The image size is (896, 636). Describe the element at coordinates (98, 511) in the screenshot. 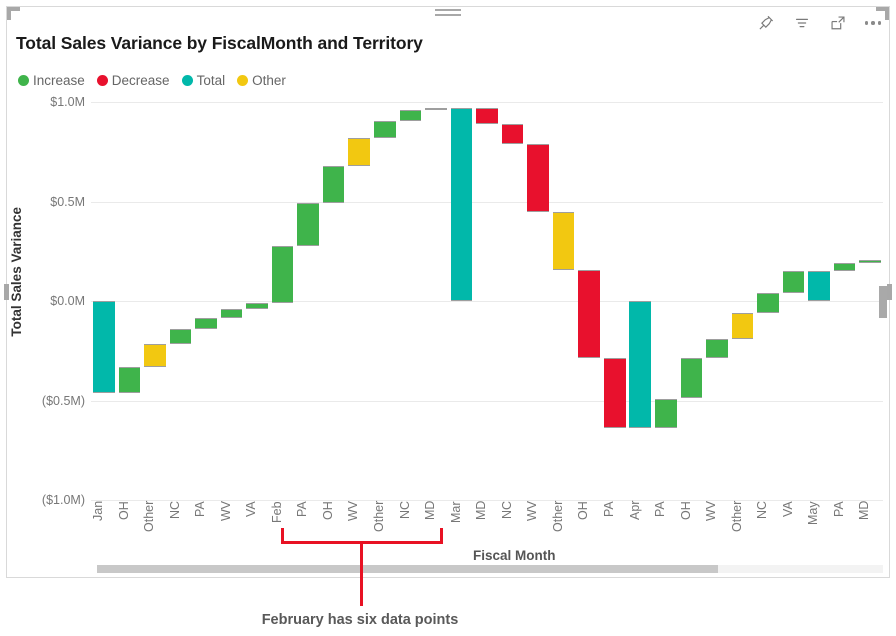

I see `x-axis-tick-label: Jan` at that location.